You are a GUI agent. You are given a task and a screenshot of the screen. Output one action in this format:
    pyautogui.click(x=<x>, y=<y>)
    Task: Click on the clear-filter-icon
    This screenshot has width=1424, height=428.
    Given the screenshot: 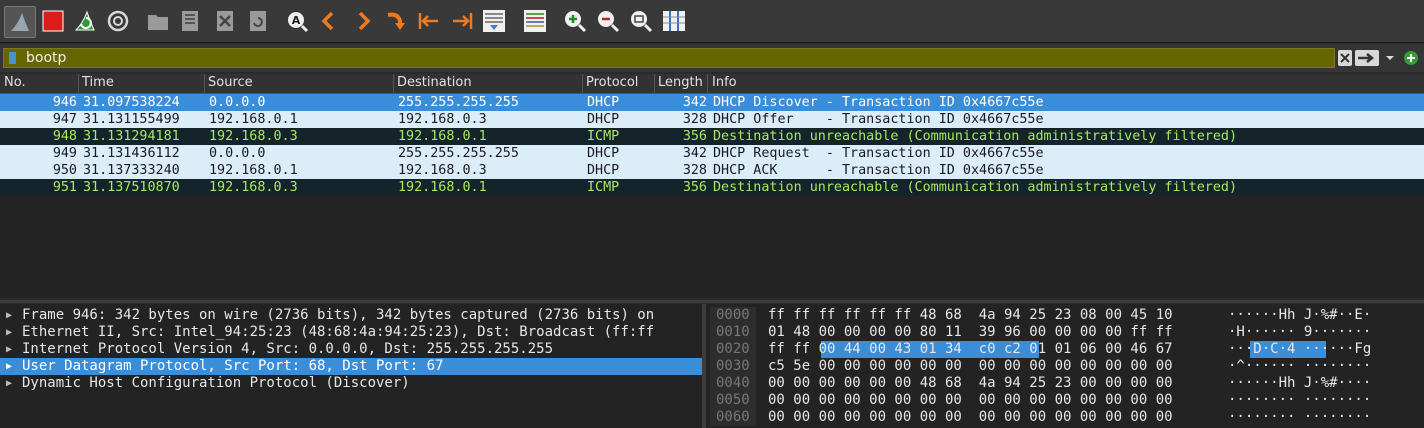 What is the action you would take?
    pyautogui.click(x=1345, y=58)
    